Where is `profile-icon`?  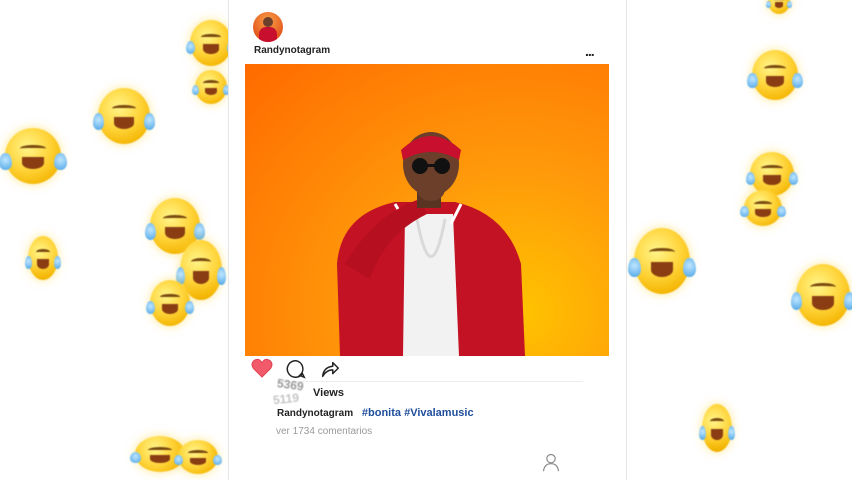
profile-icon is located at coordinates (551, 462).